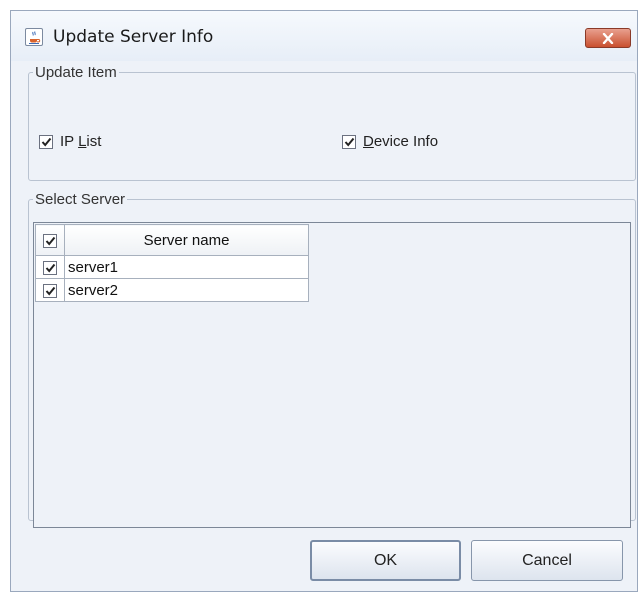  I want to click on close-icon, so click(608, 38).